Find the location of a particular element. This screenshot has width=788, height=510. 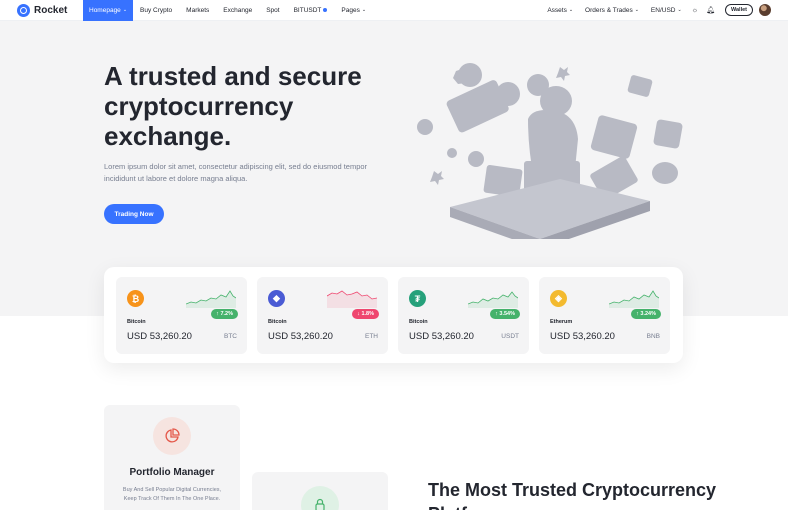

coin-name: Etherum is located at coordinates (561, 322).